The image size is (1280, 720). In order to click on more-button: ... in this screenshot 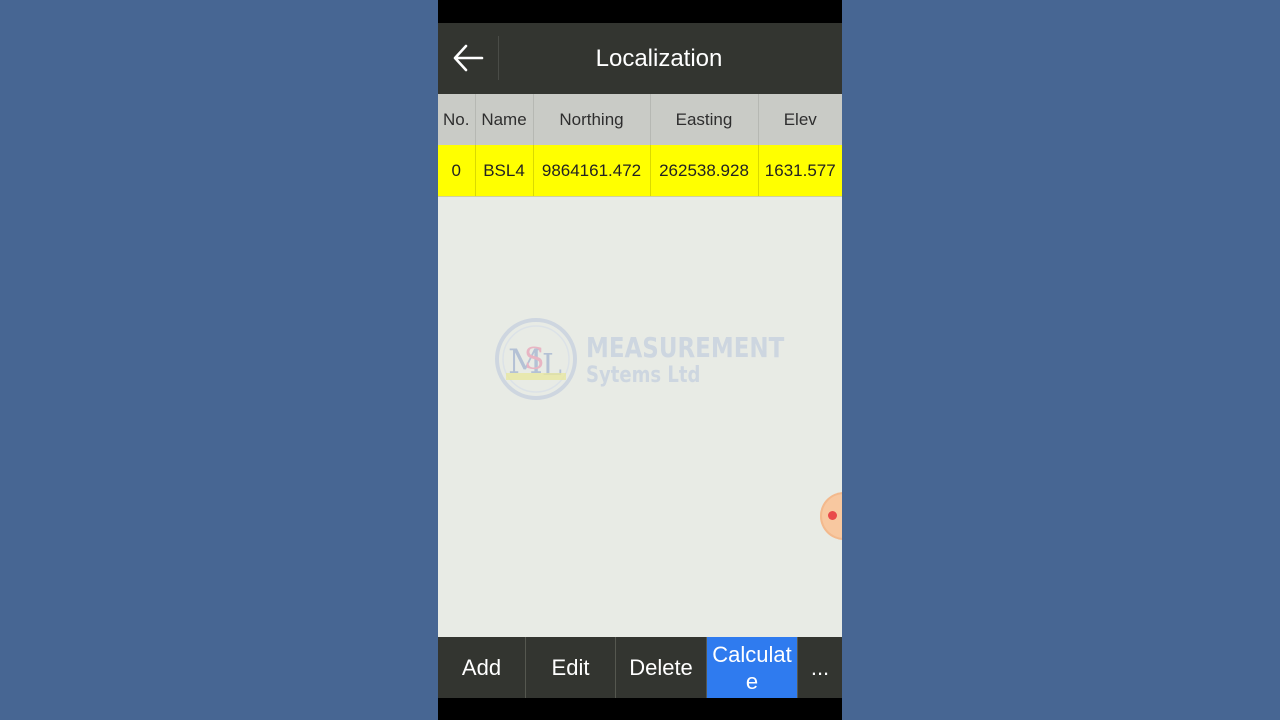, I will do `click(820, 667)`.